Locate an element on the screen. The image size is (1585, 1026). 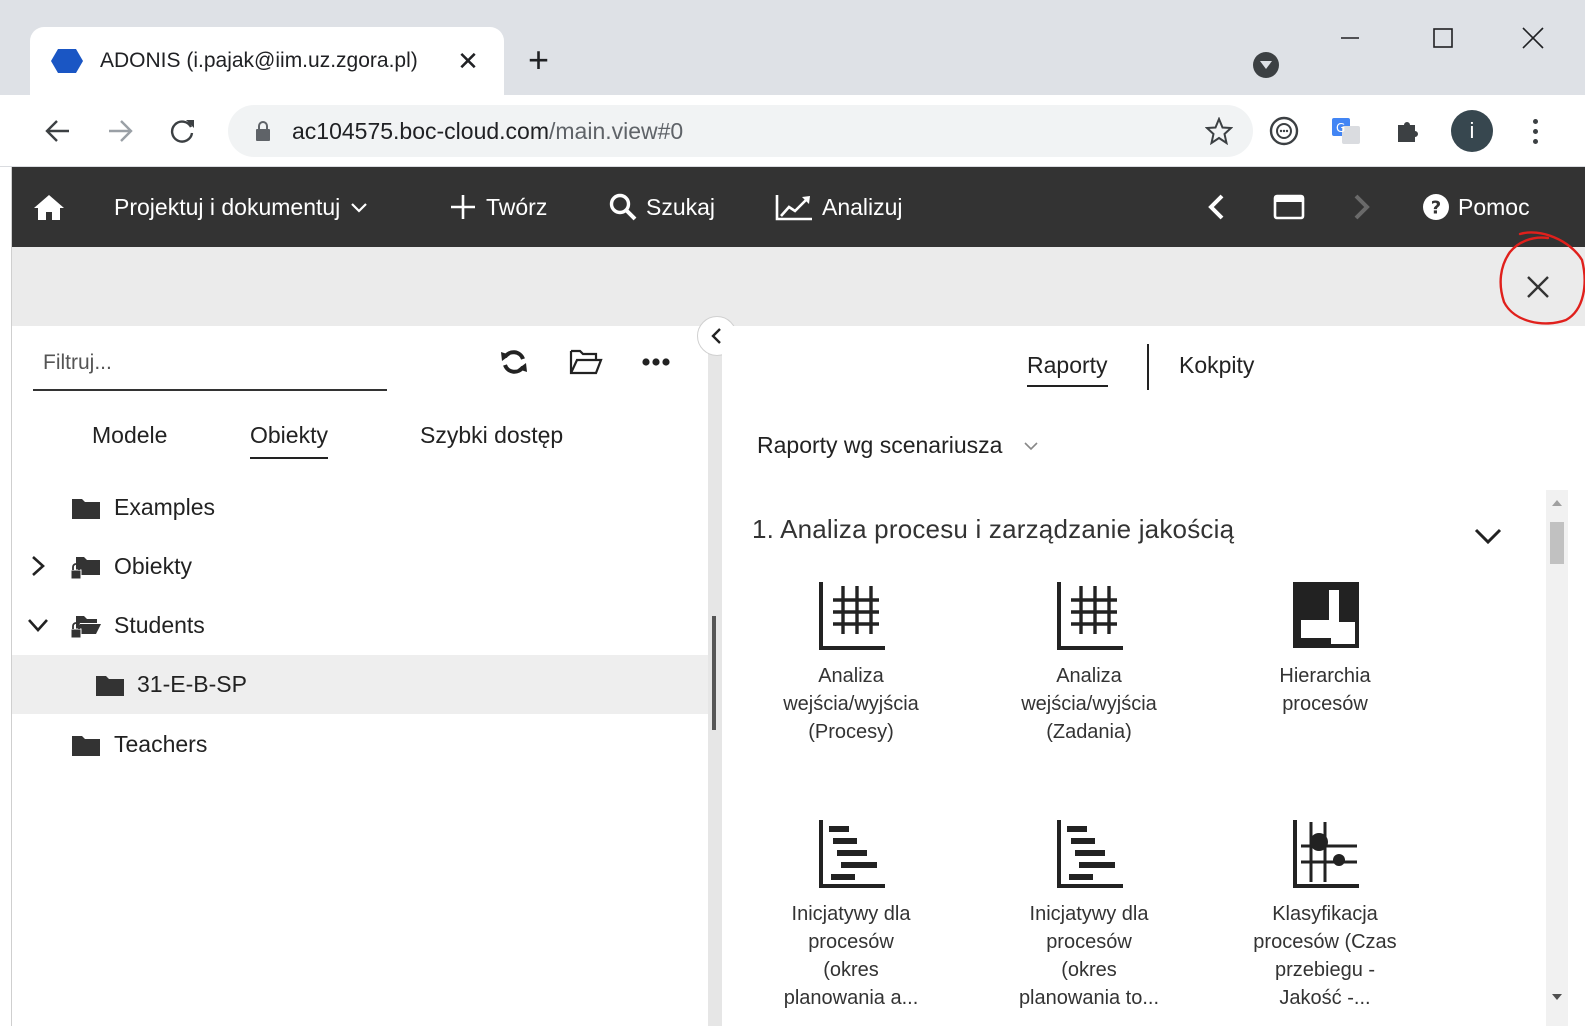
adonis-logo-icon is located at coordinates (67, 61).